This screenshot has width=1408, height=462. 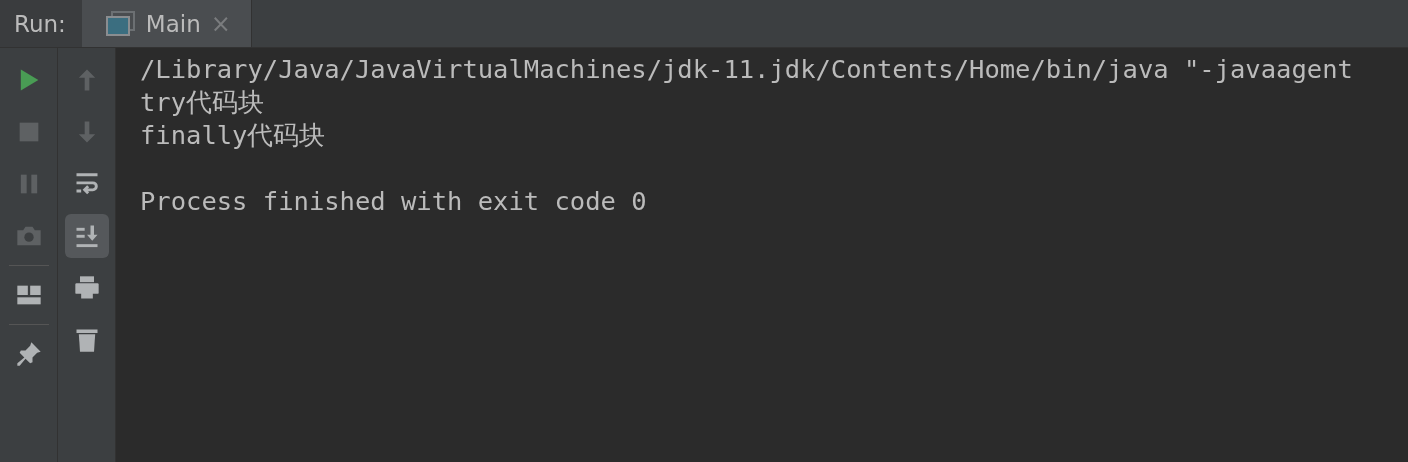 What do you see at coordinates (28, 354) in the screenshot?
I see `pin-icon` at bounding box center [28, 354].